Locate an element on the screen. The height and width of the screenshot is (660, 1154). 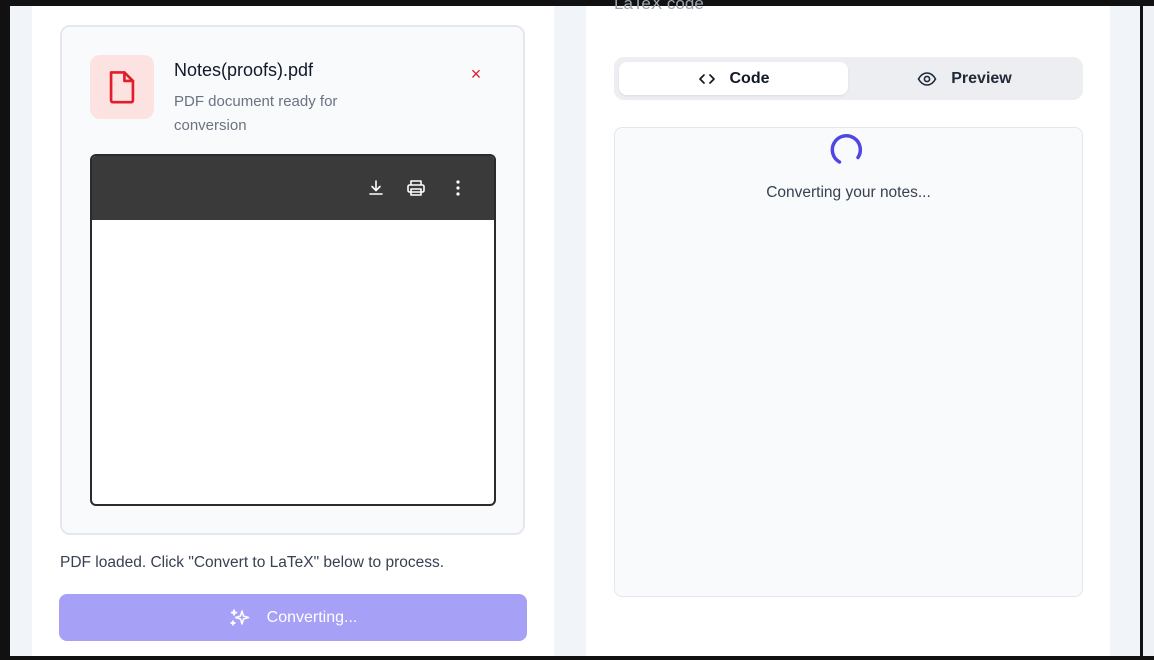
file-icon is located at coordinates (122, 87).